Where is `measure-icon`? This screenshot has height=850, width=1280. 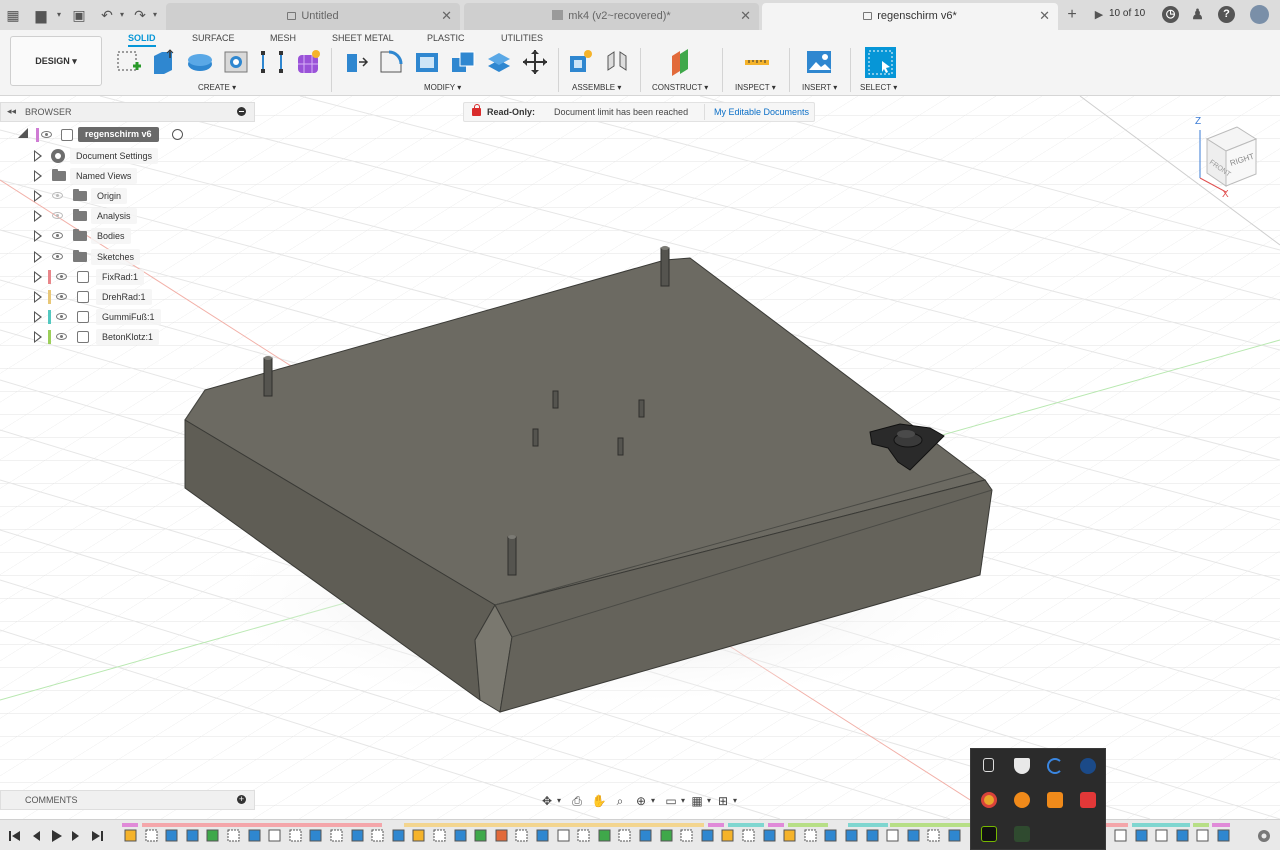 measure-icon is located at coordinates (757, 62).